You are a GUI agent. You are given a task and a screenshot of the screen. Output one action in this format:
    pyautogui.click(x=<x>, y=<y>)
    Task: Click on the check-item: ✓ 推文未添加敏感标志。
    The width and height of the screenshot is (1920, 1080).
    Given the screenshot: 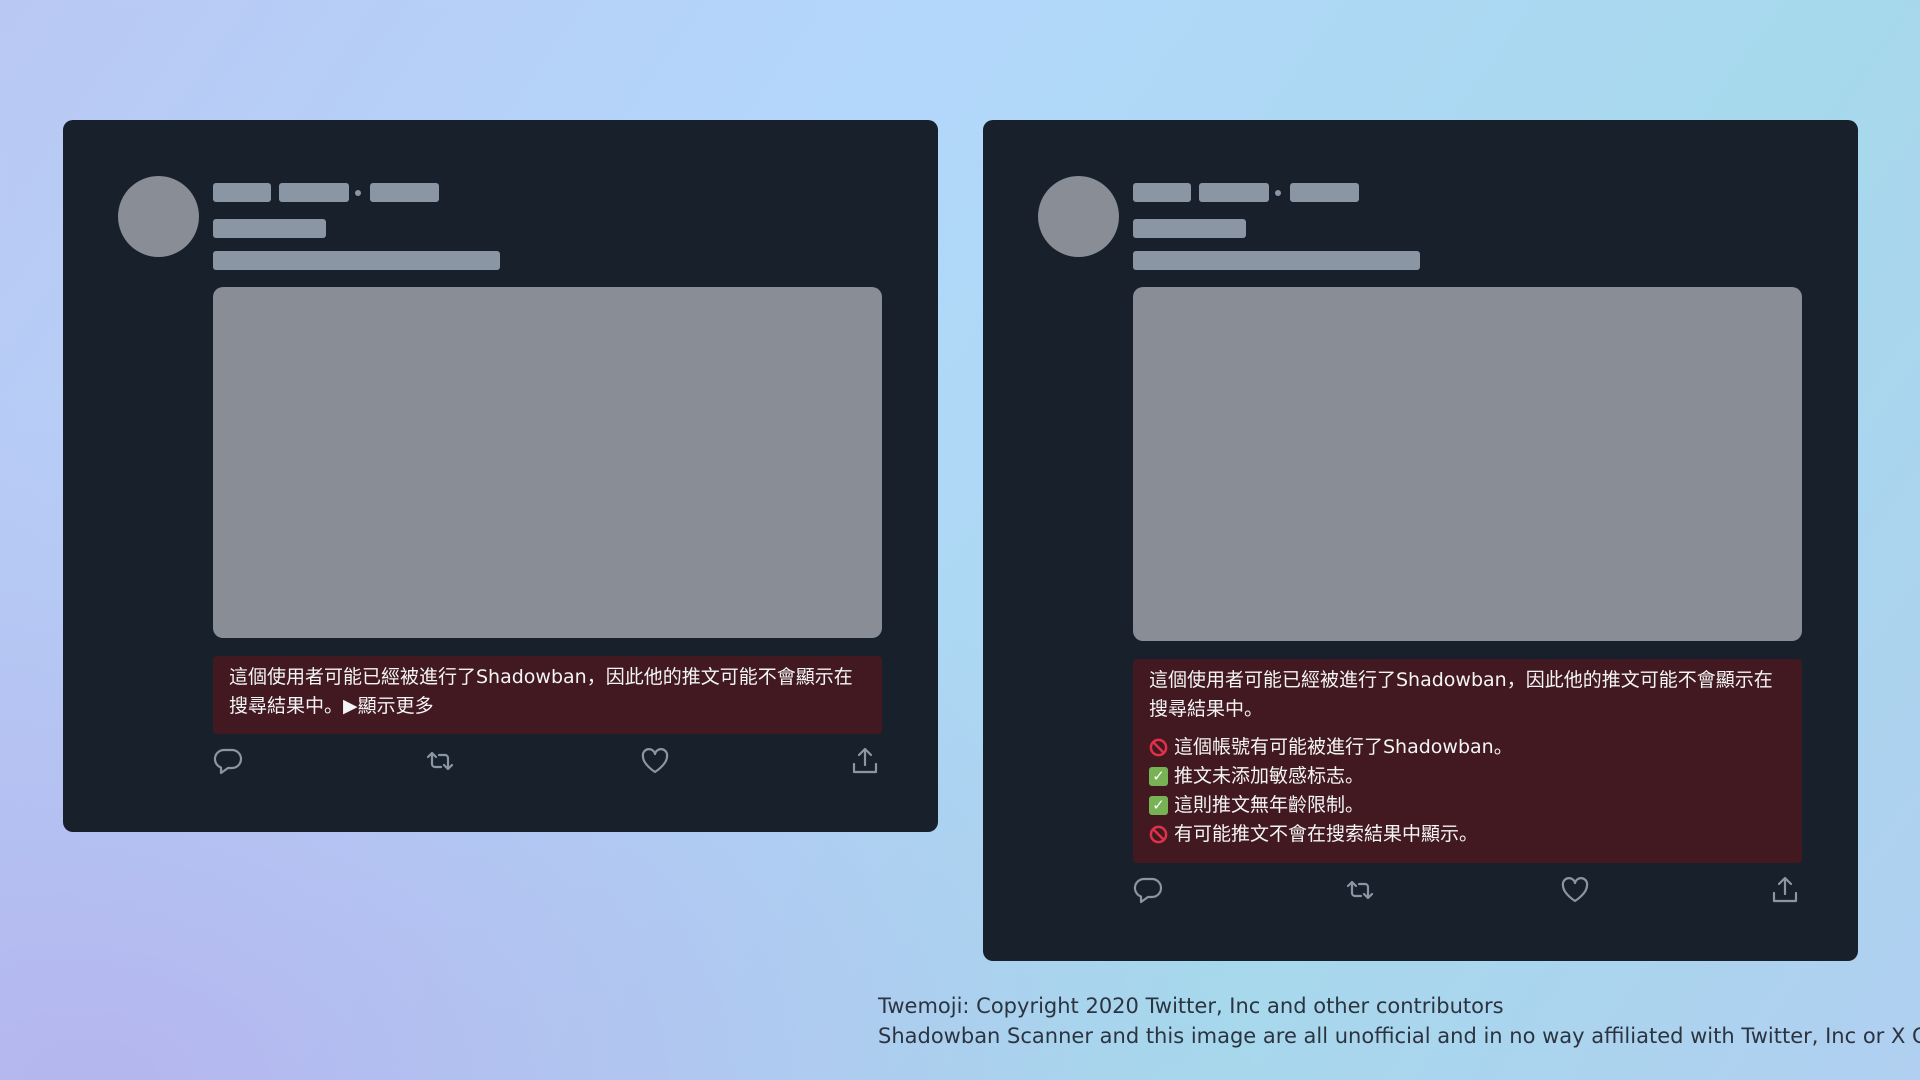 What is the action you would take?
    pyautogui.click(x=1468, y=776)
    